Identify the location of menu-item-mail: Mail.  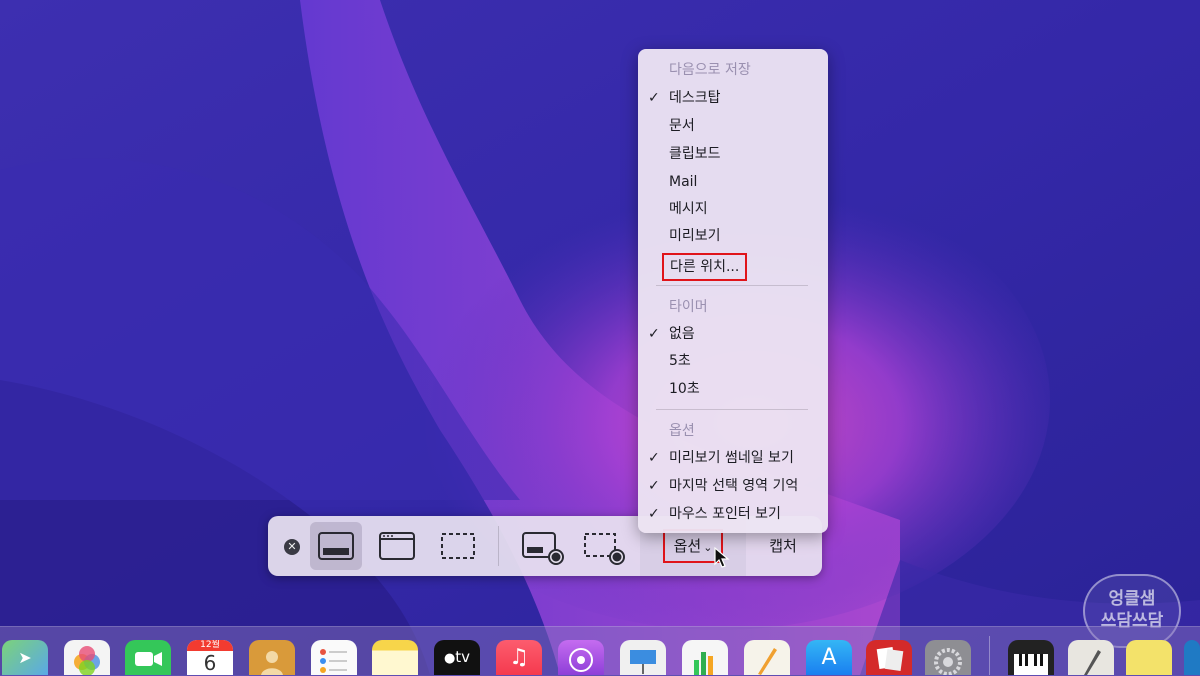
(733, 182).